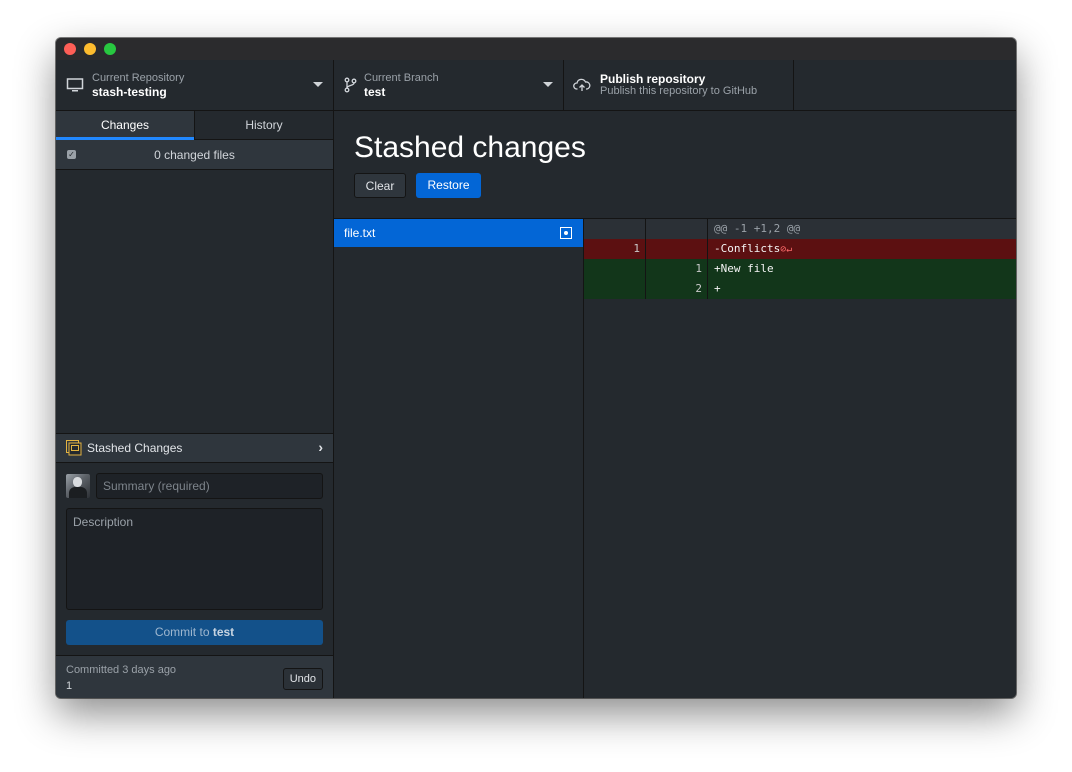  I want to click on repository-label: Current Repository, so click(138, 78).